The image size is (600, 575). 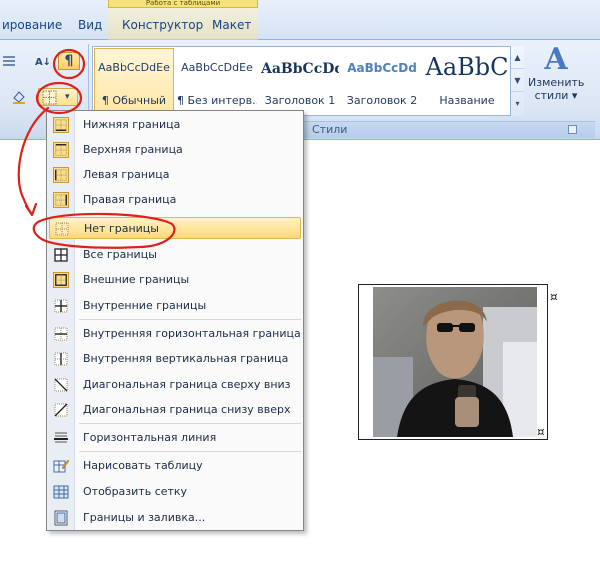 What do you see at coordinates (175, 228) in the screenshot?
I see `menu-item-no-border: Нет границы` at bounding box center [175, 228].